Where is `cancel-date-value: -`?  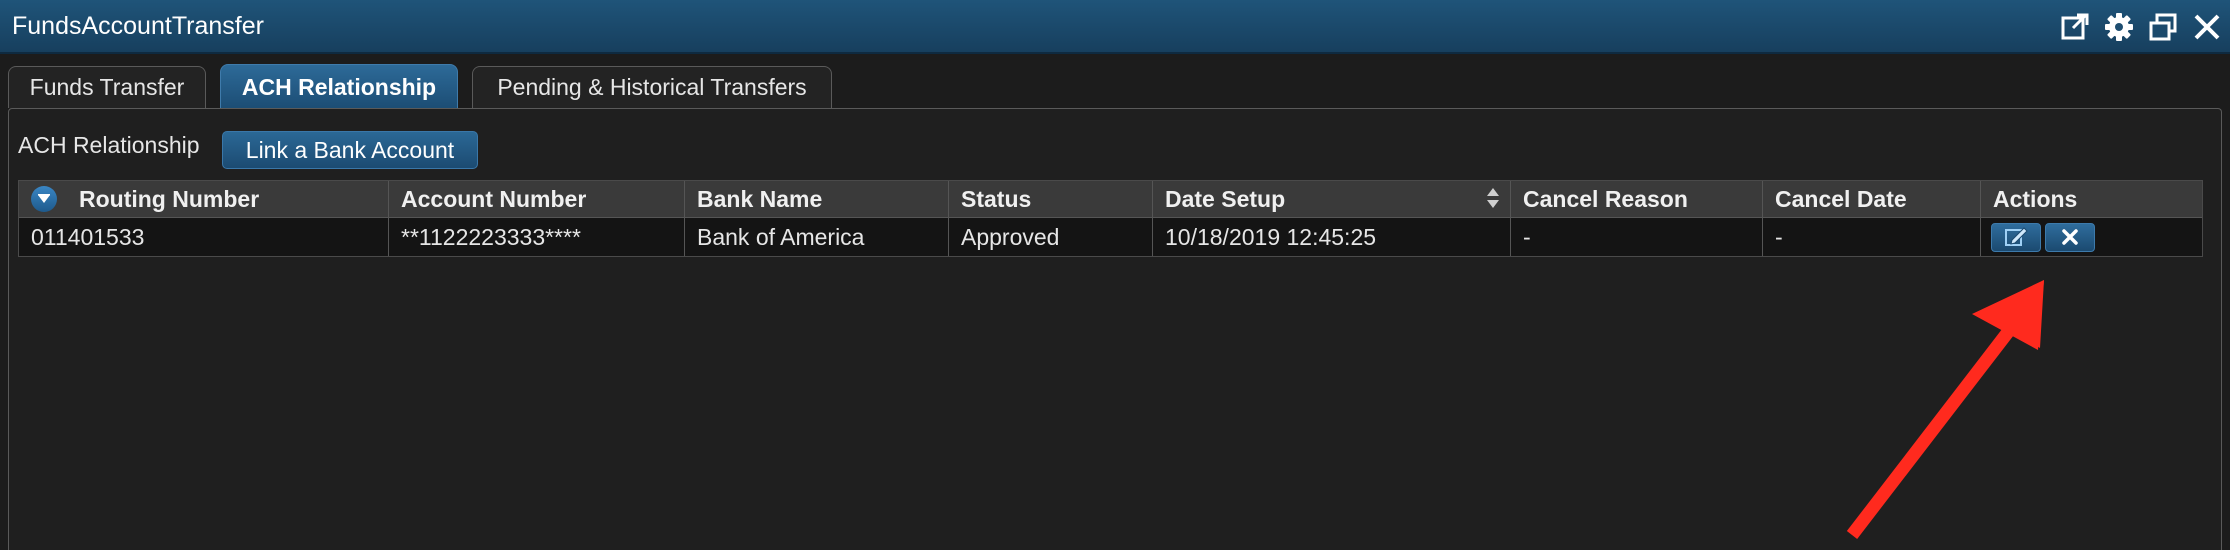 cancel-date-value: - is located at coordinates (1779, 236).